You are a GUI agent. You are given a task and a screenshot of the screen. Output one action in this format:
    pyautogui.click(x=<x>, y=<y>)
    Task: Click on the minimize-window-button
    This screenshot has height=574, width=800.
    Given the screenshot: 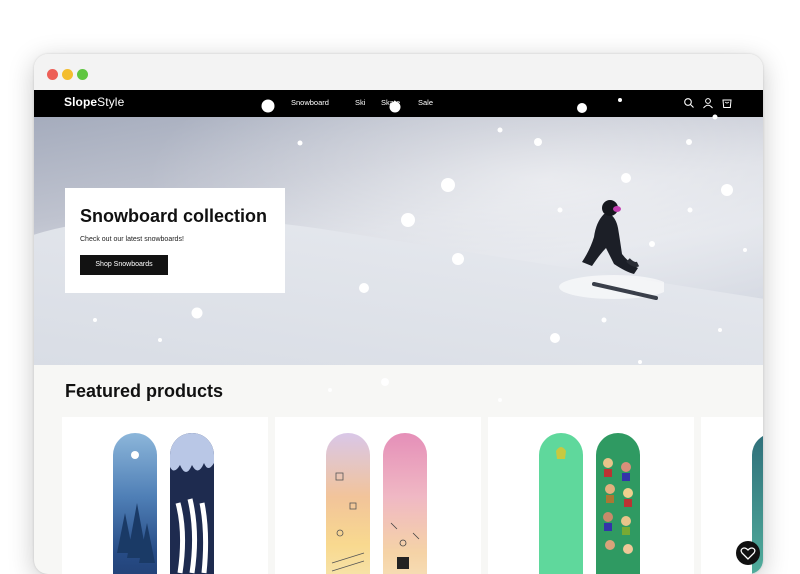 What is the action you would take?
    pyautogui.click(x=67, y=74)
    